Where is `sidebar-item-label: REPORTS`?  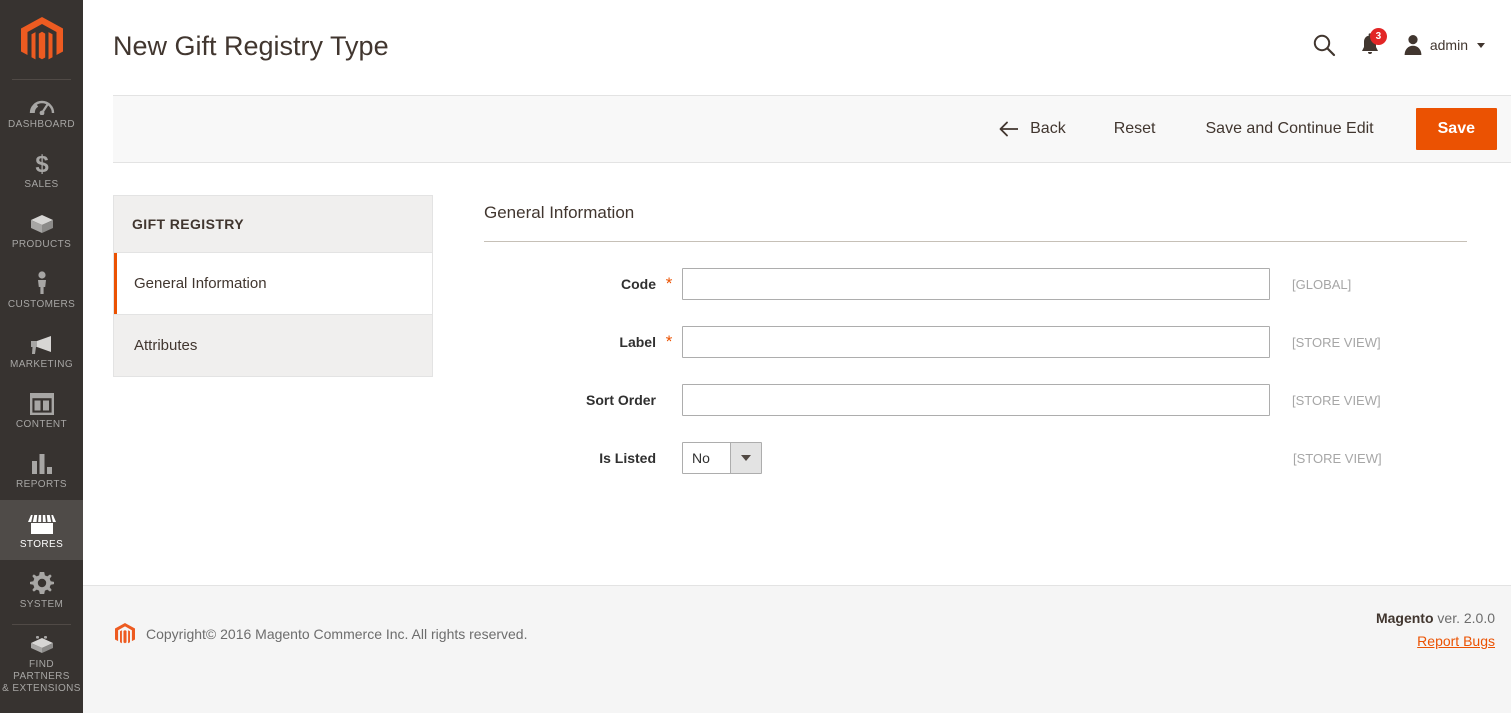
sidebar-item-label: REPORTS is located at coordinates (41, 484).